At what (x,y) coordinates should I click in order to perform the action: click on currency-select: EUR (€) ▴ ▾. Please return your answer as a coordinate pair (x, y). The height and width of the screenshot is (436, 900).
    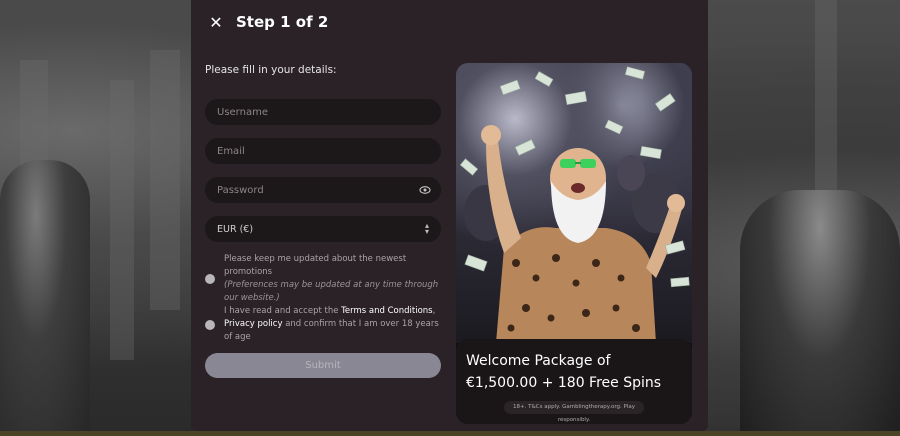
    Looking at the image, I should click on (323, 229).